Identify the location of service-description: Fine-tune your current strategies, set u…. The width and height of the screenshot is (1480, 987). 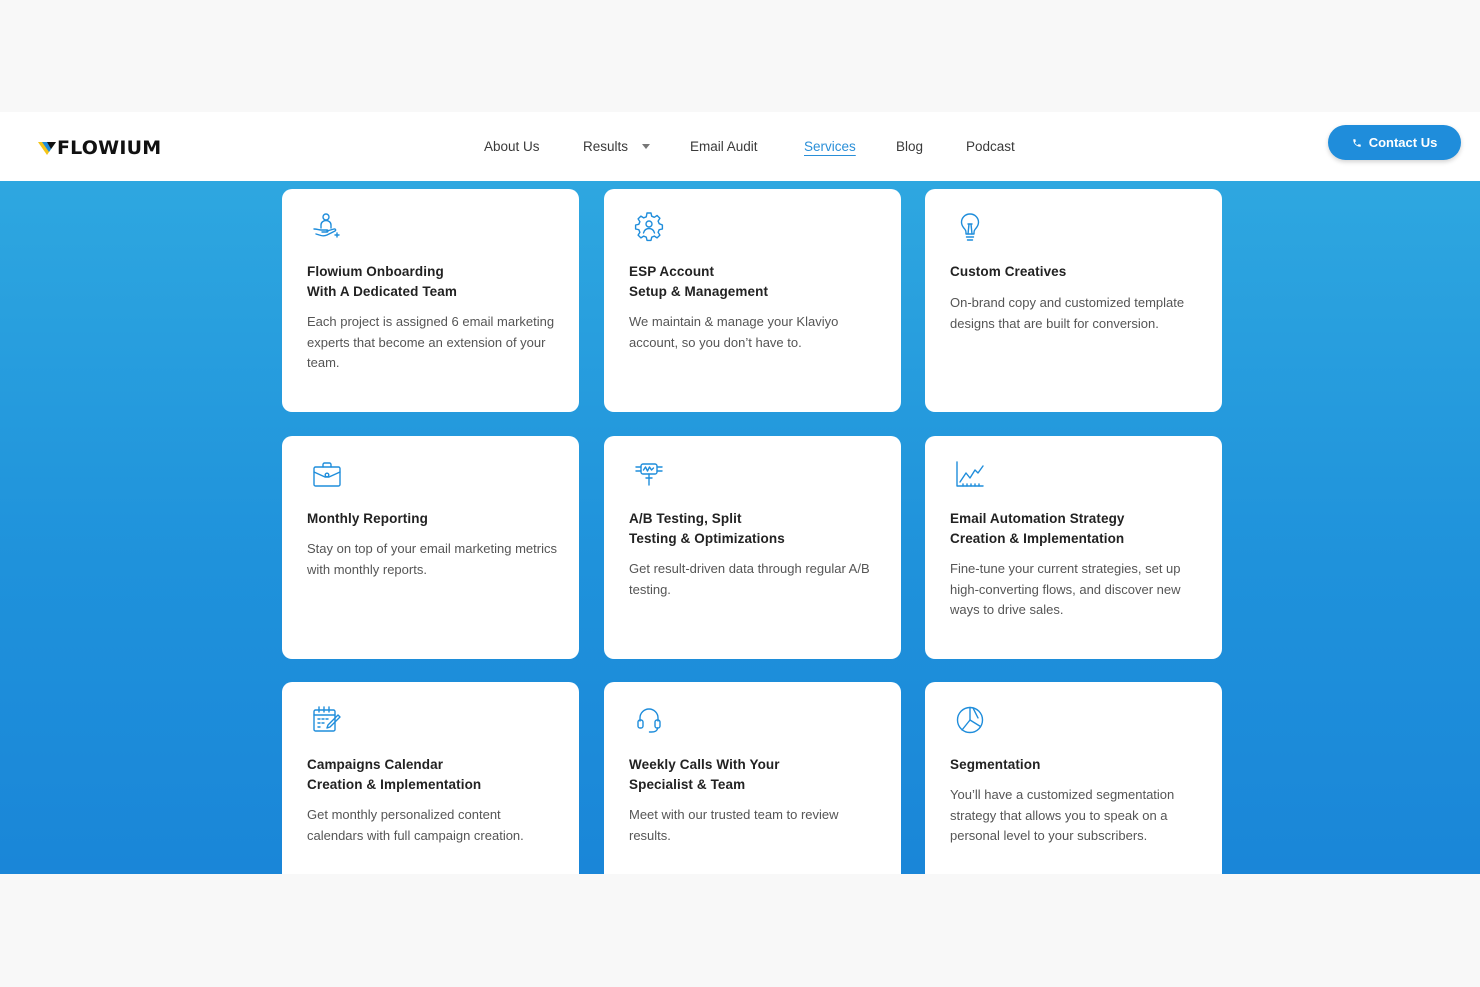
(1065, 589).